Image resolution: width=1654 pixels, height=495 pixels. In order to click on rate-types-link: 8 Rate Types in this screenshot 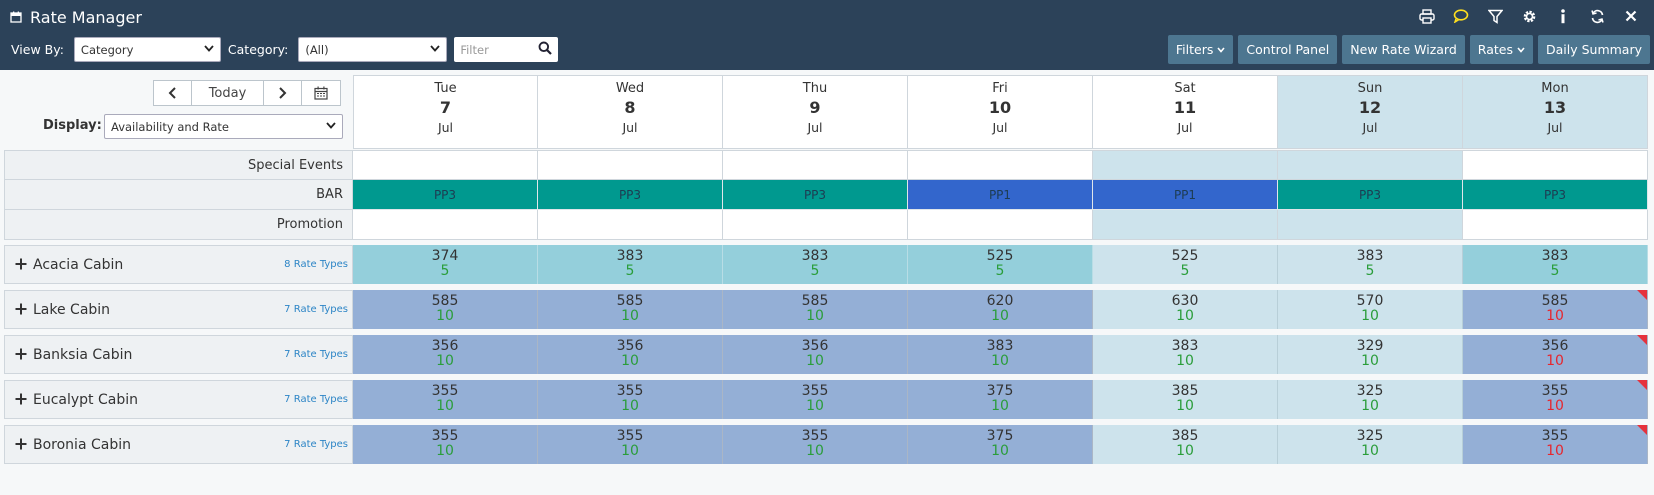, I will do `click(316, 264)`.